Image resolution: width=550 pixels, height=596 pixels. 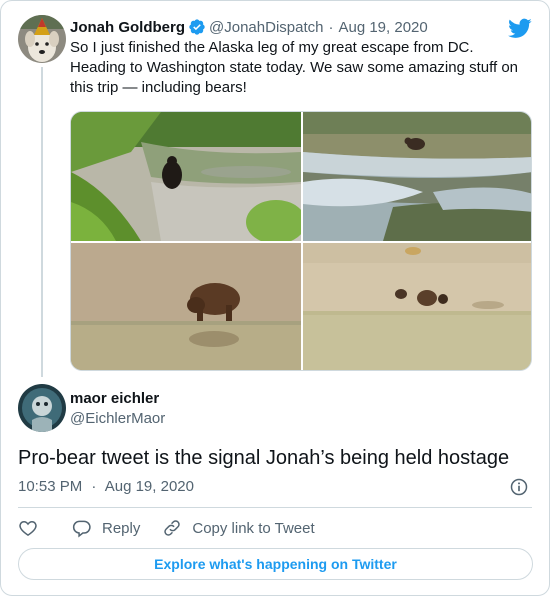 I want to click on reply-button: Reply, so click(x=106, y=528).